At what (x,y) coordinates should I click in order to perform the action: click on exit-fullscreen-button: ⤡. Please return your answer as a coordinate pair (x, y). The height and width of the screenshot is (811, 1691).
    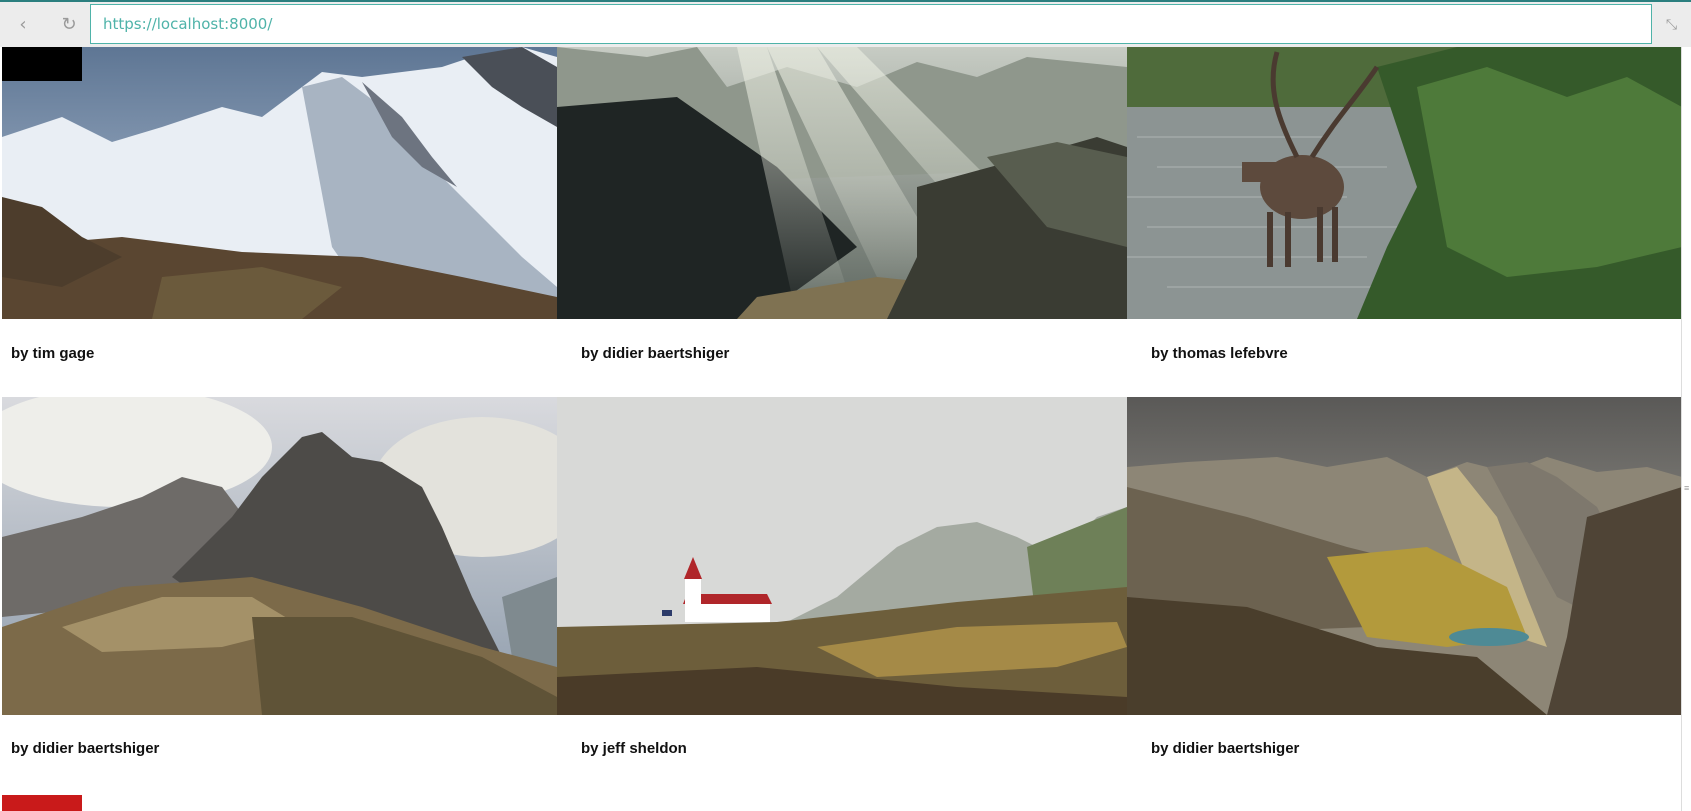
    Looking at the image, I should click on (1671, 24).